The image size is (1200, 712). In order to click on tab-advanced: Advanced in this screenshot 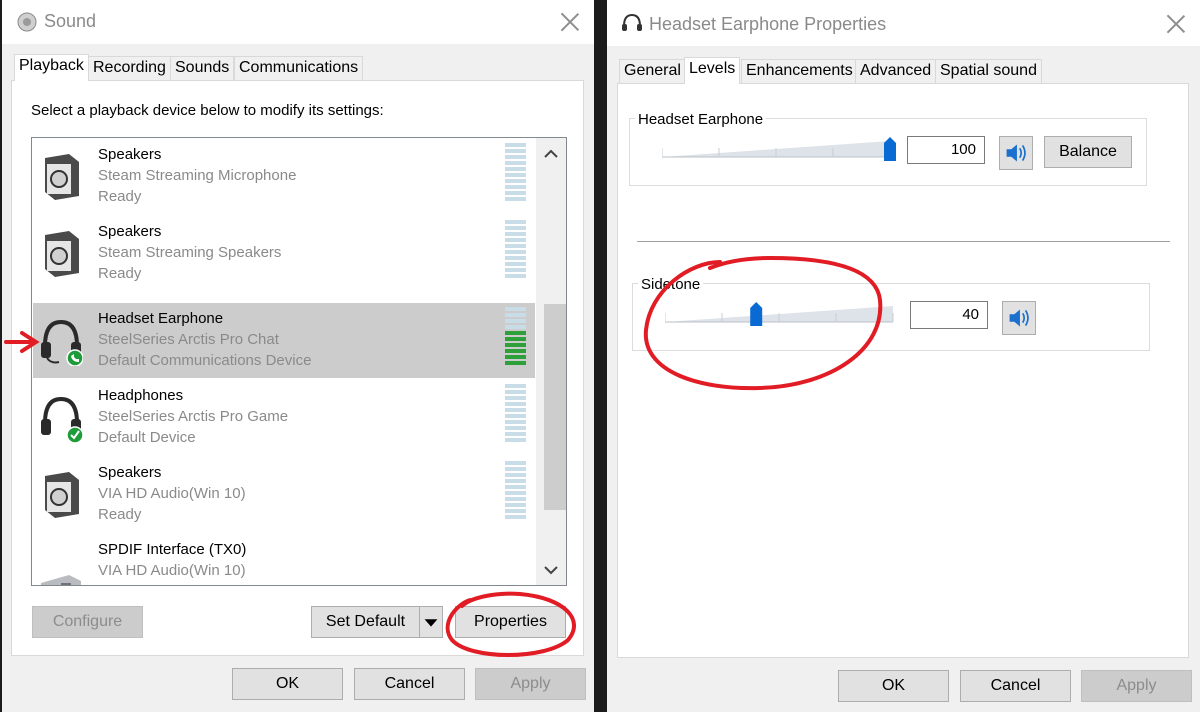, I will do `click(896, 71)`.